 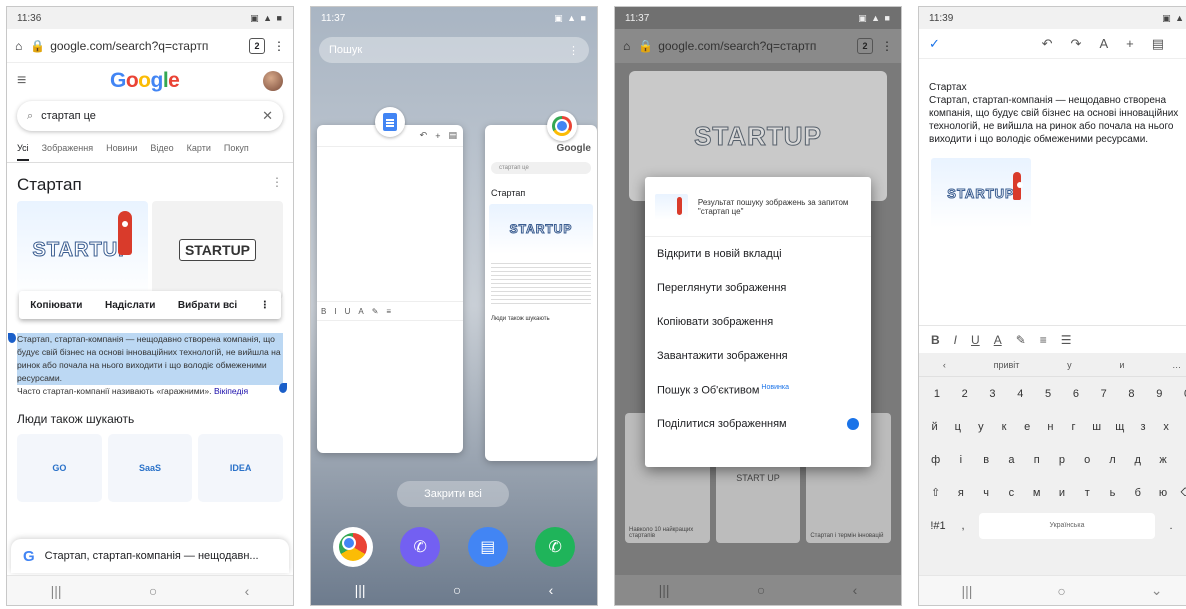 What do you see at coordinates (217, 250) in the screenshot?
I see `startup-sketch-image: STARTUP` at bounding box center [217, 250].